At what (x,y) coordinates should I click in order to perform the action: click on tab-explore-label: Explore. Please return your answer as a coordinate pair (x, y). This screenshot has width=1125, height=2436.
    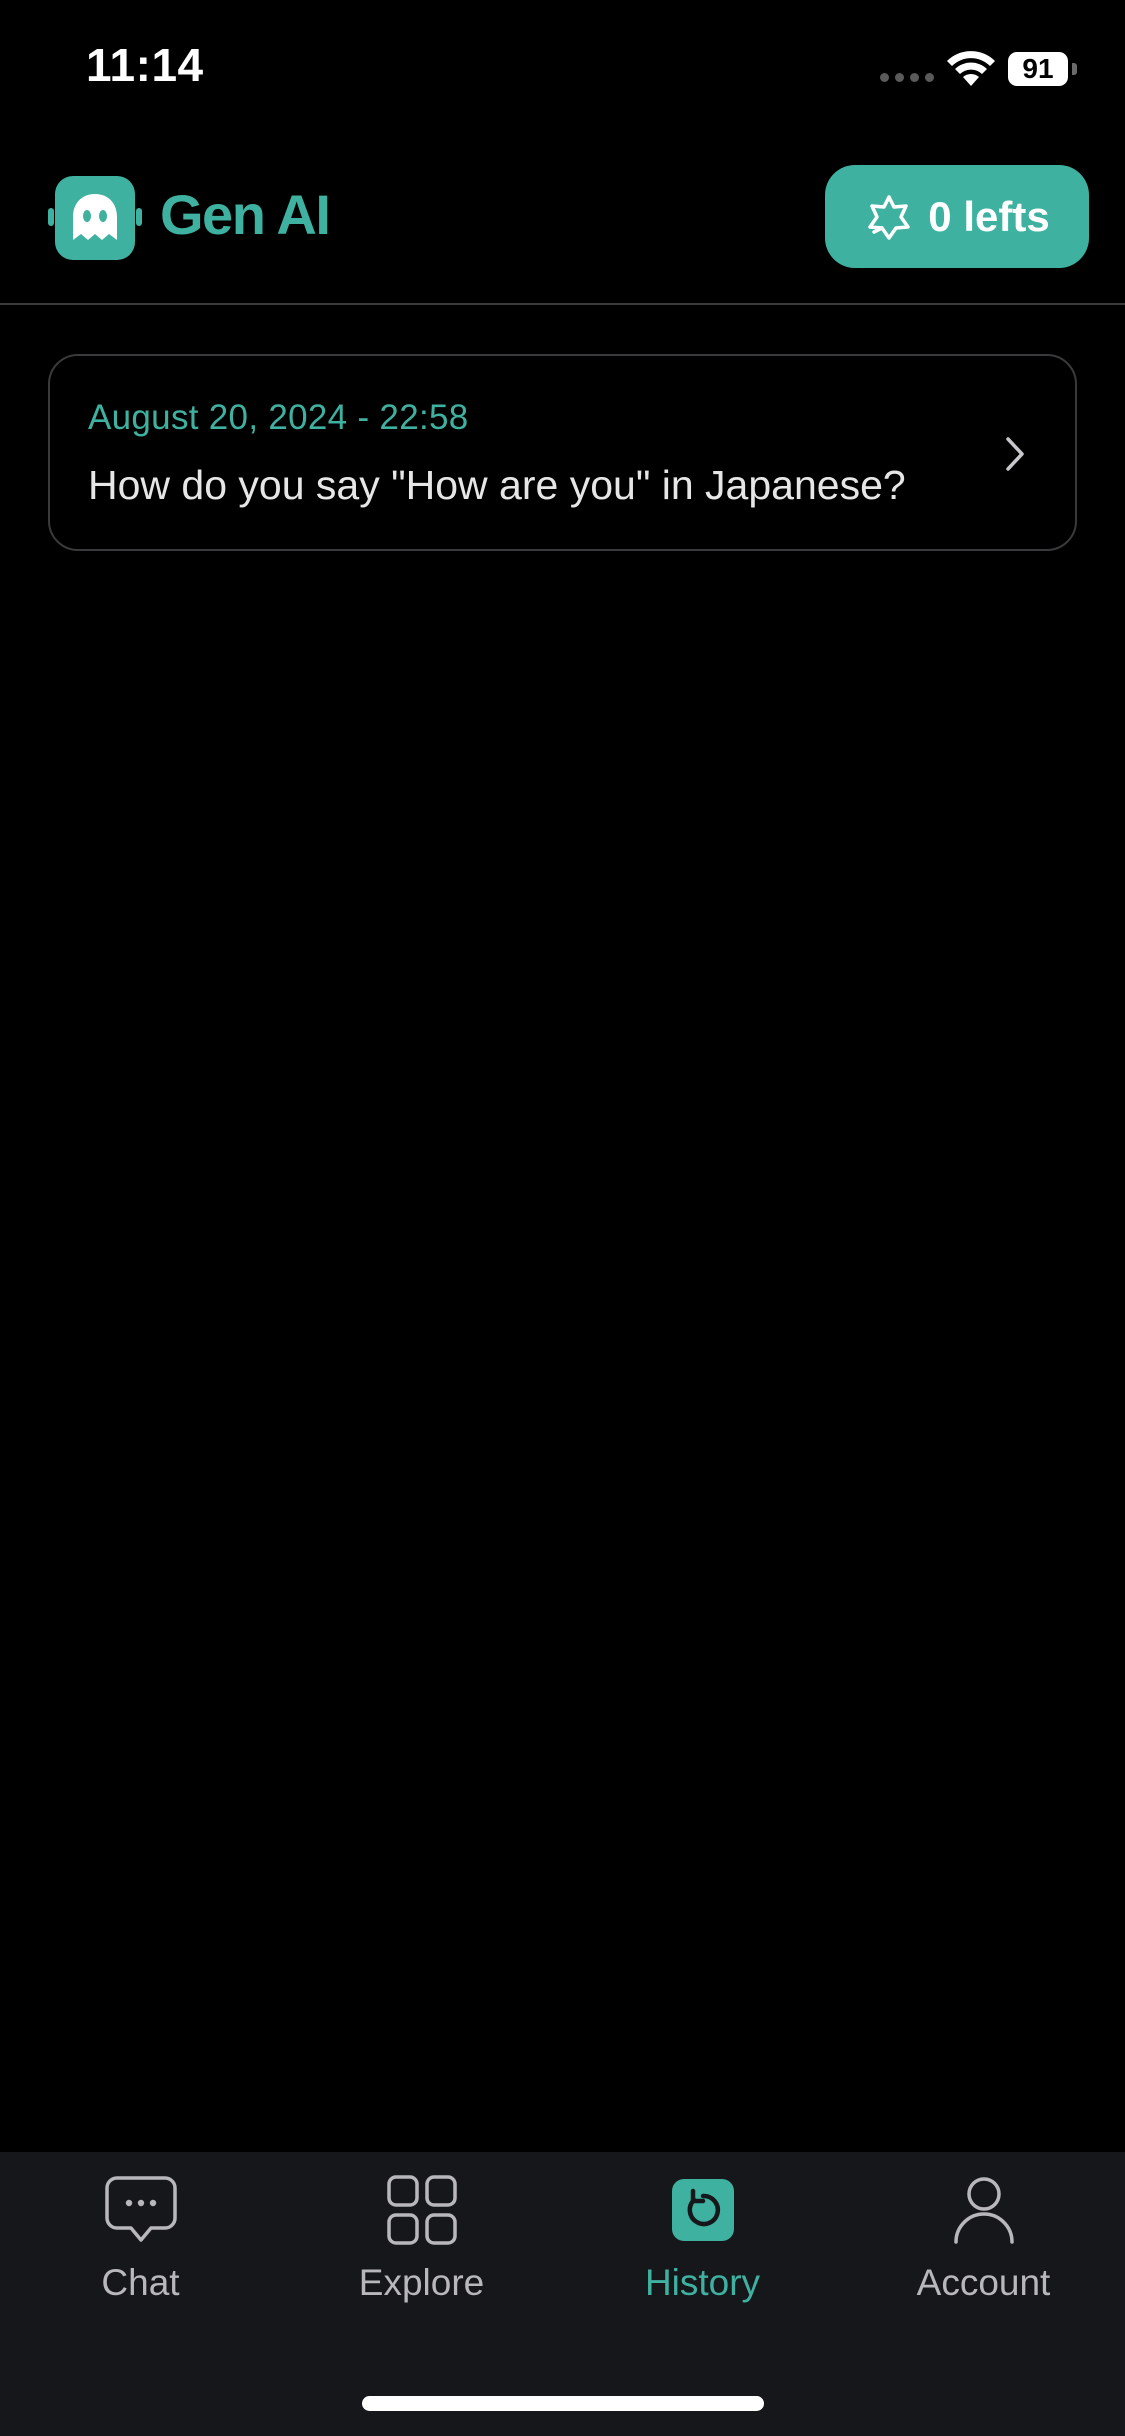
    Looking at the image, I should click on (421, 2282).